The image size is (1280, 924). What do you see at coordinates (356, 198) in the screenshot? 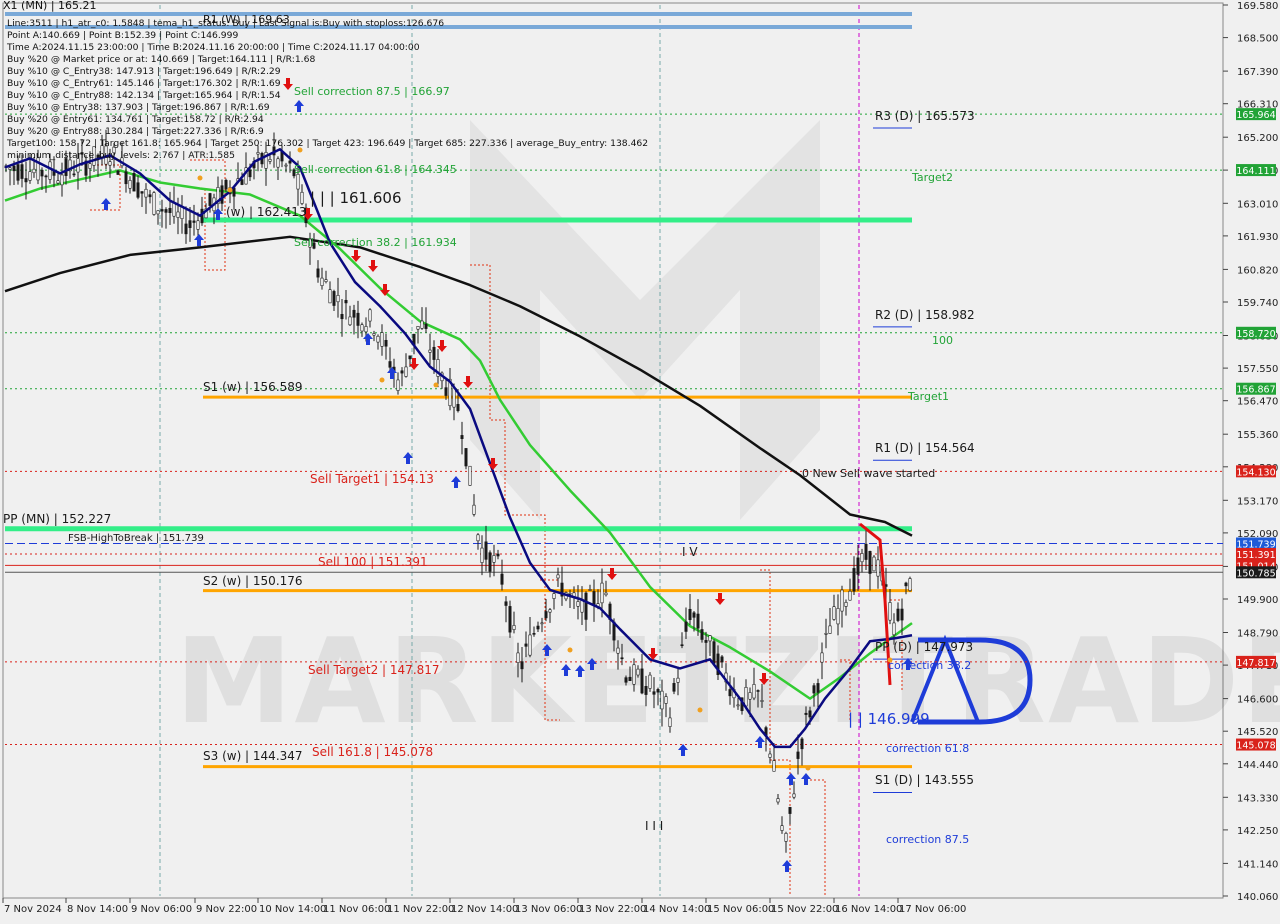
I see `level-label: | | | 161.606` at bounding box center [356, 198].